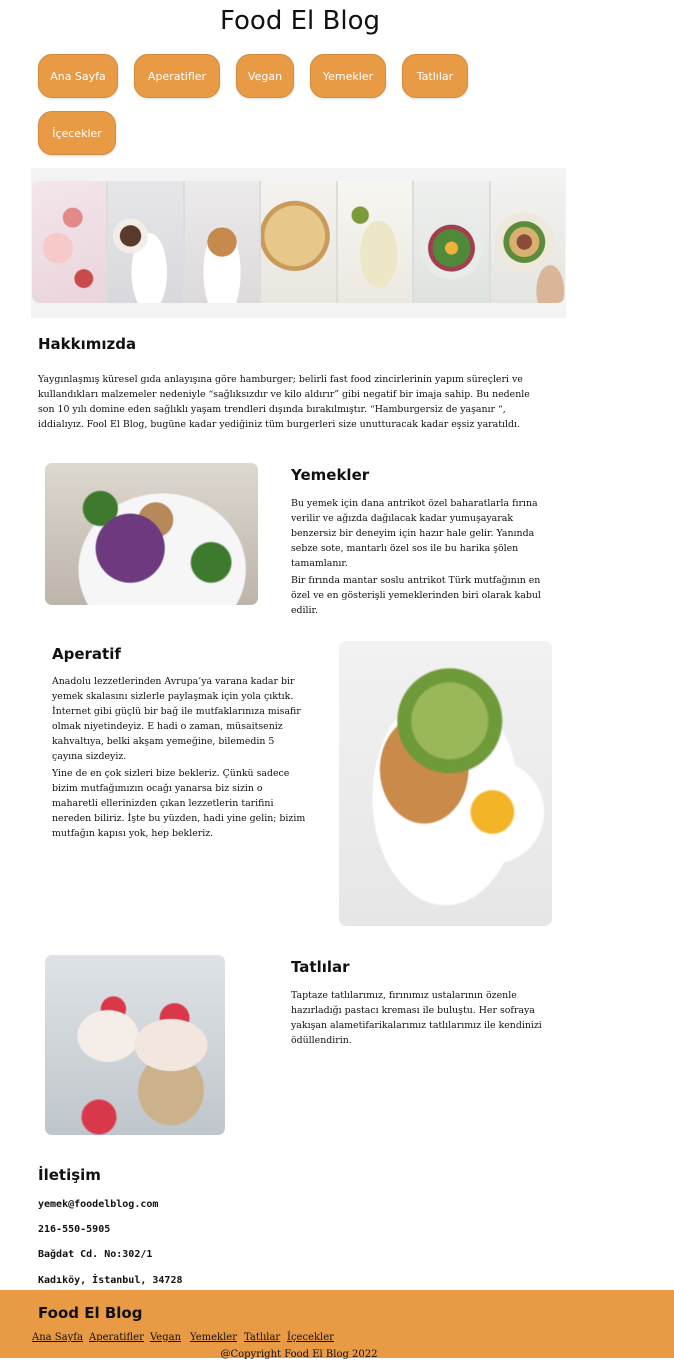 This screenshot has height=1360, width=674. I want to click on nav-icecekler-button: İçecekler, so click(77, 133).